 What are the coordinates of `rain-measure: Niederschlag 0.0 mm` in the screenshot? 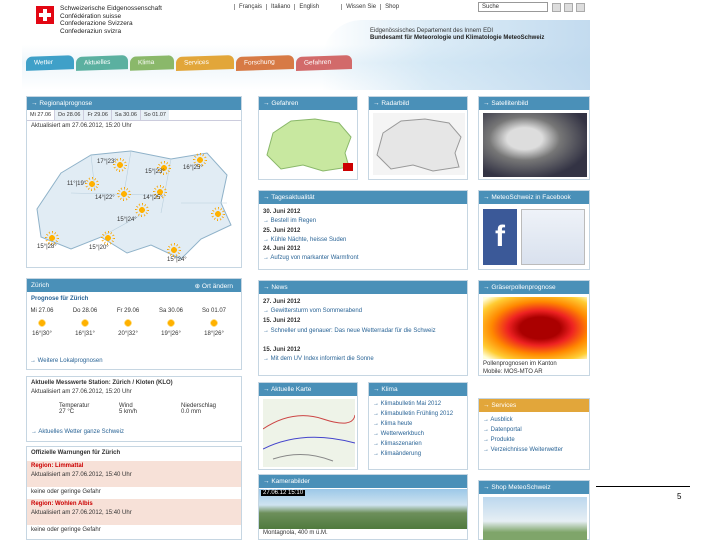 It's located at (199, 409).